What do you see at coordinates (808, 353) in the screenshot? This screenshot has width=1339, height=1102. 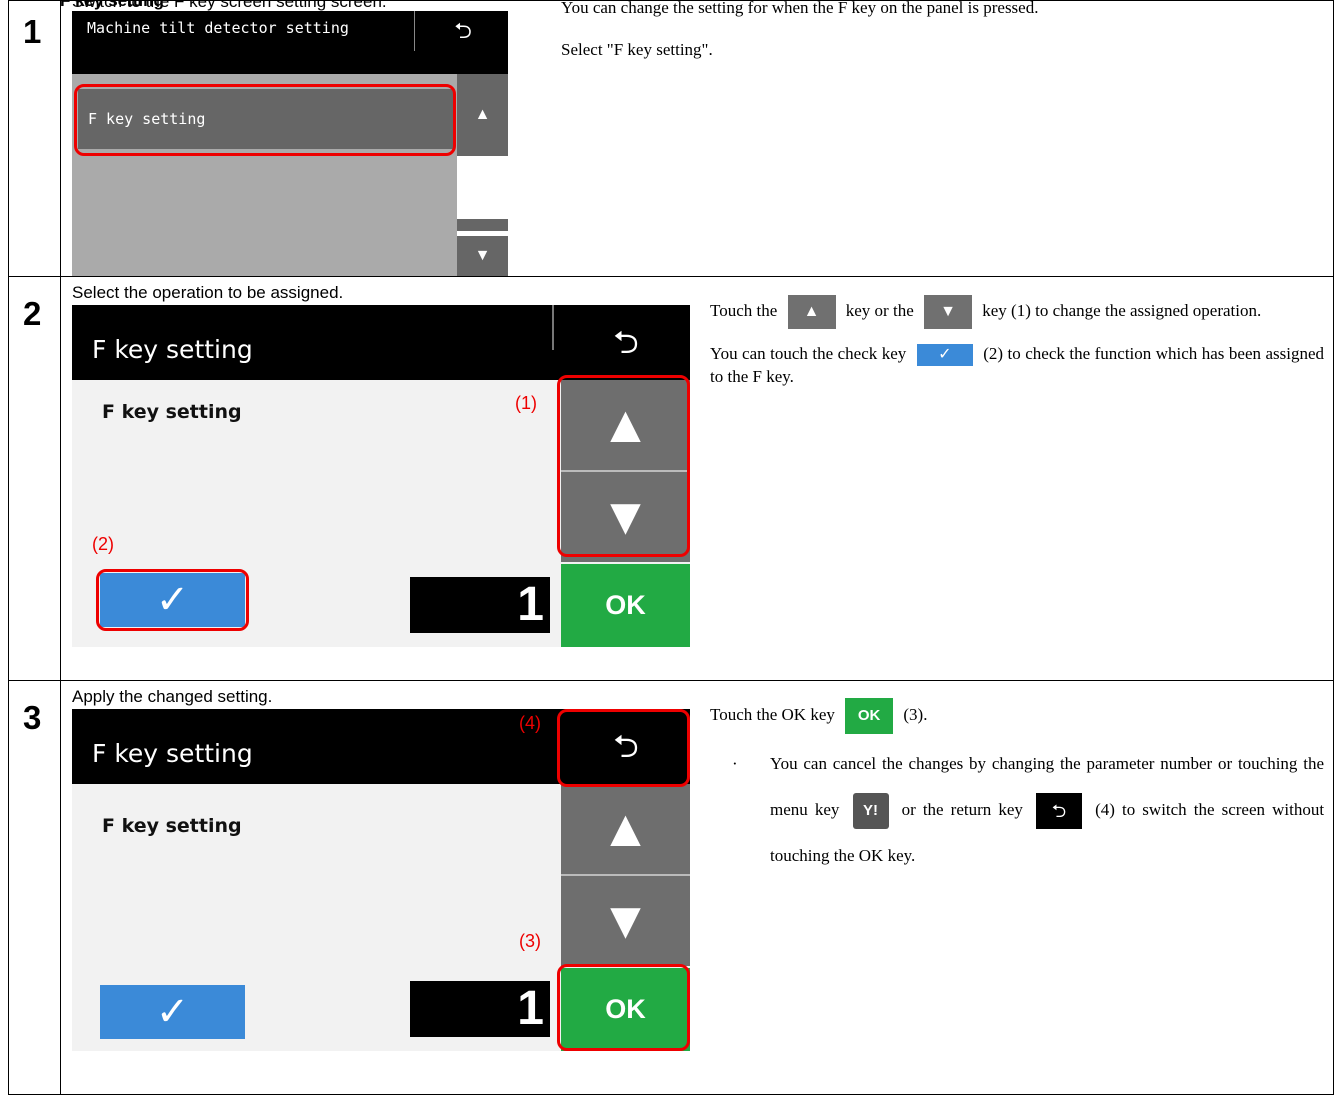 I see `description-text: You can touch the check key` at bounding box center [808, 353].